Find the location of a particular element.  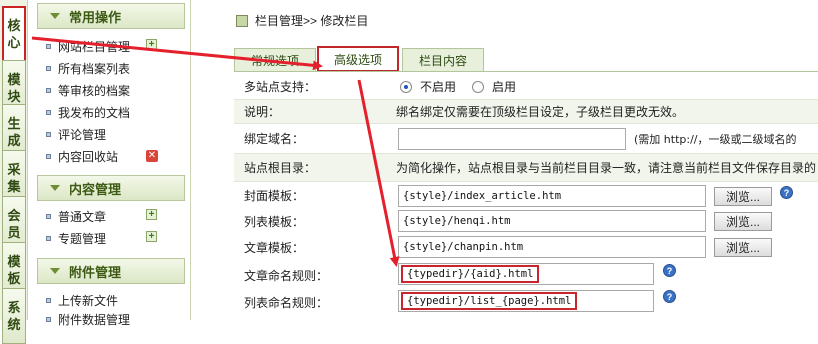

menu-item-comments: 评论管理 is located at coordinates (76, 134).